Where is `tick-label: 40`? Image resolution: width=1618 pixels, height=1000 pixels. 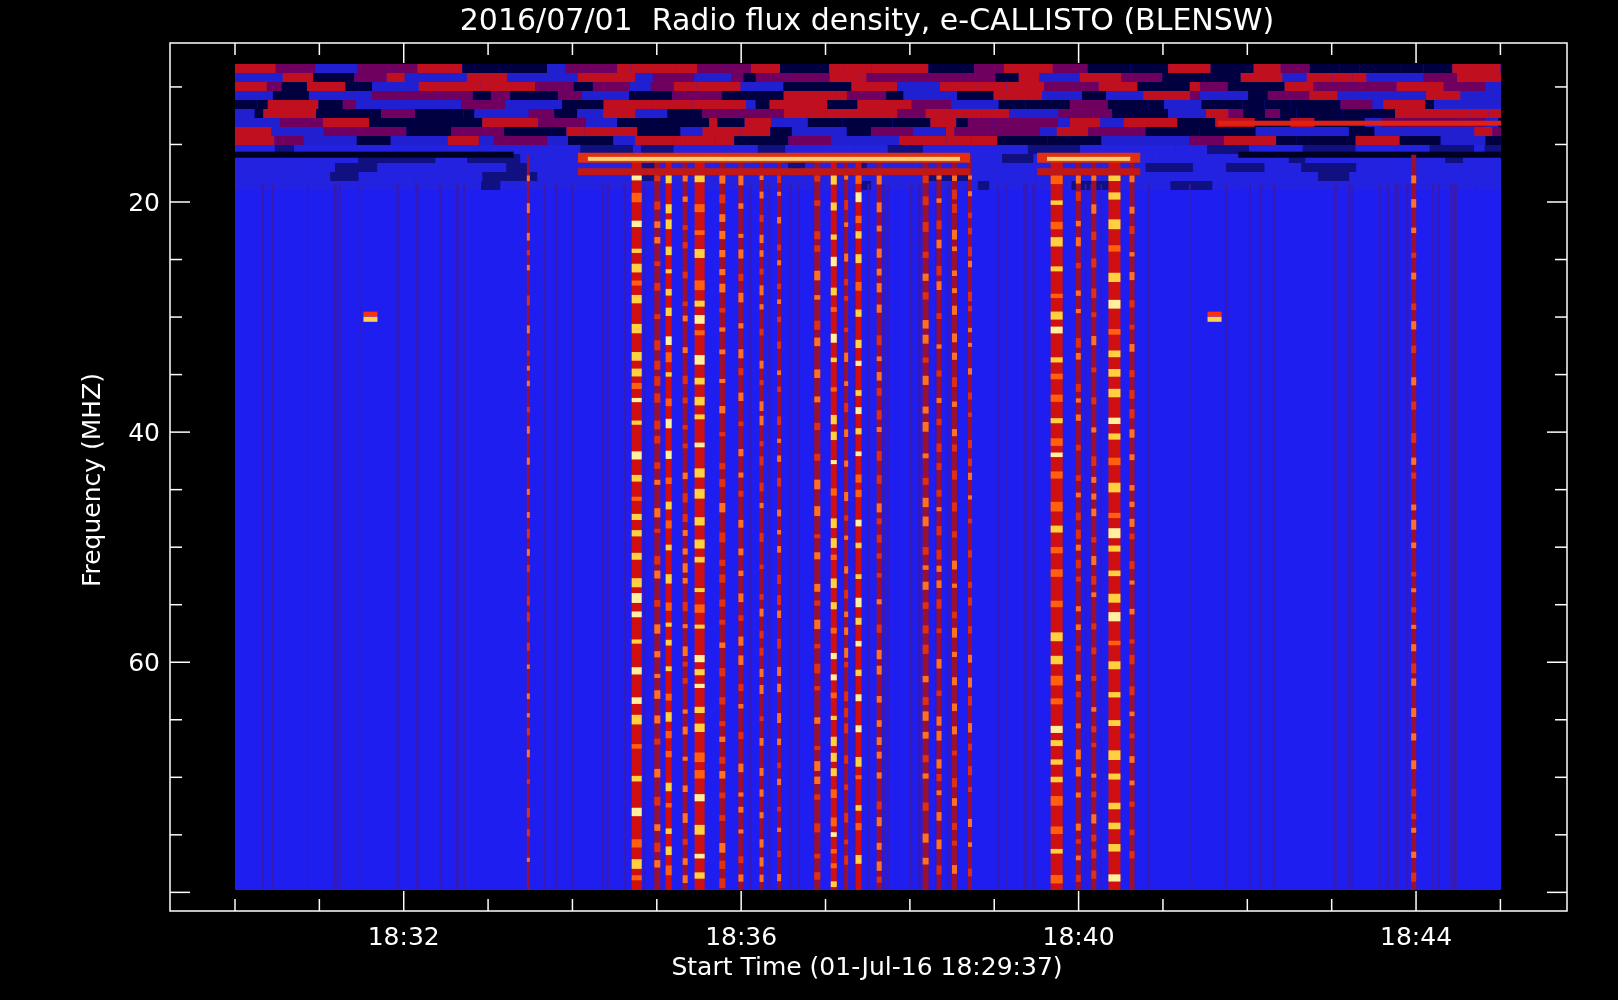 tick-label: 40 is located at coordinates (144, 433).